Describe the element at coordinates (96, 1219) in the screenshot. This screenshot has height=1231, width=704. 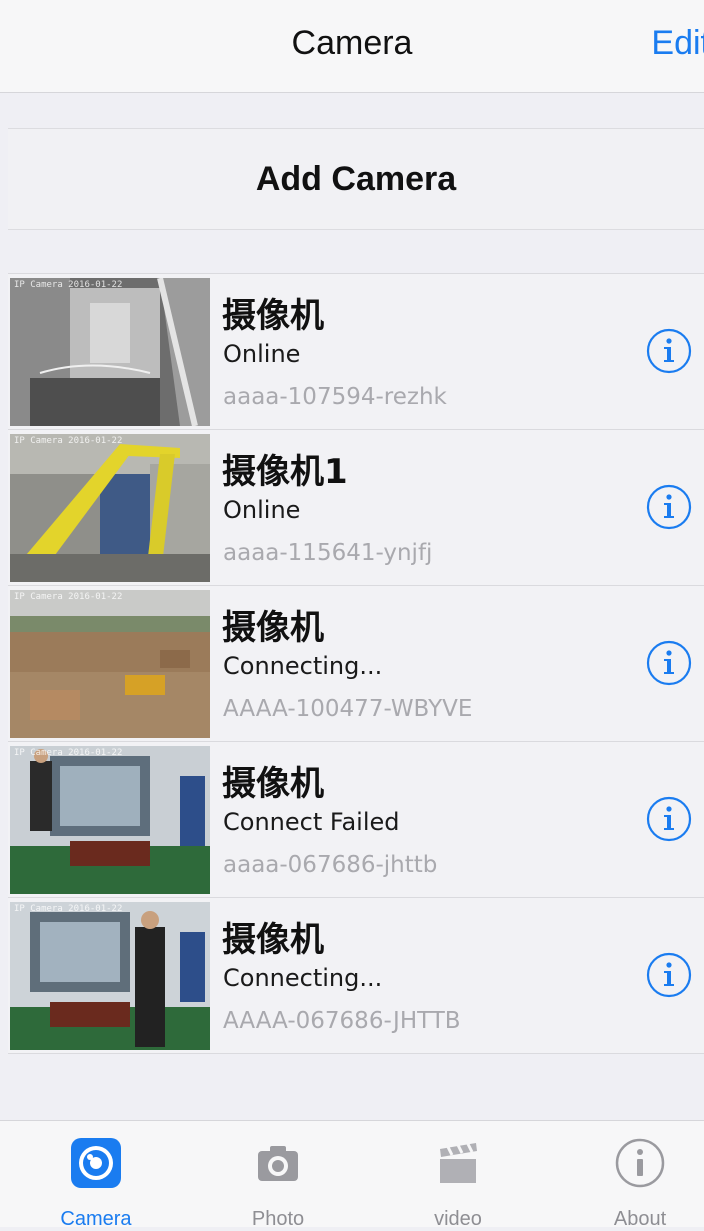
I see `tab-label: Camera` at that location.